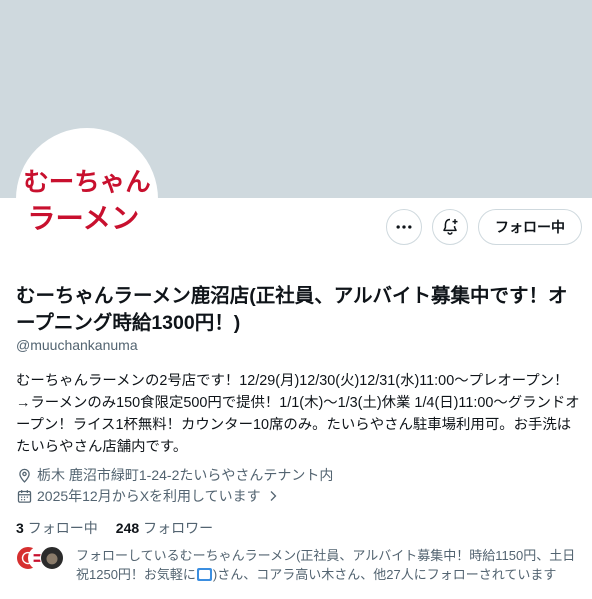  What do you see at coordinates (83, 218) in the screenshot?
I see `logo-text-line2: ラーメン` at bounding box center [83, 218].